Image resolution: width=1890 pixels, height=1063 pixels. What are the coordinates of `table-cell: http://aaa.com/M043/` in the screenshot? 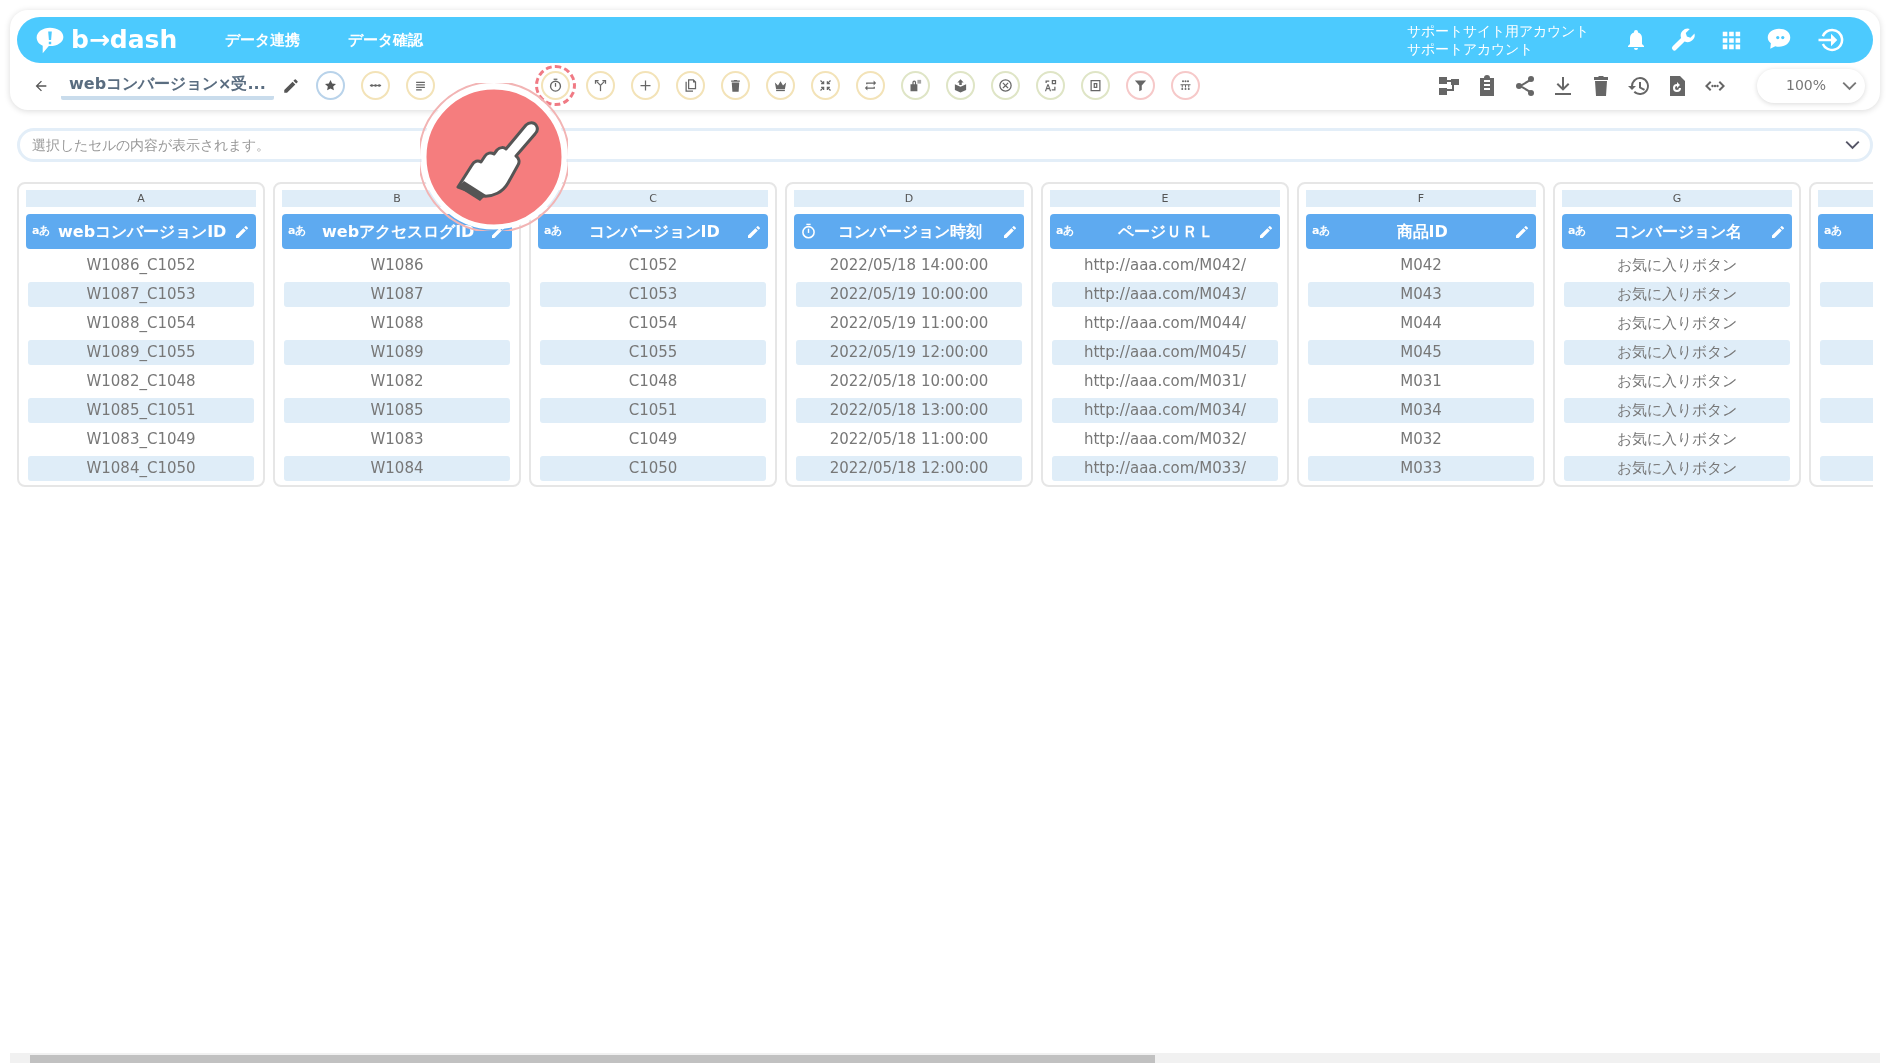 It's located at (1165, 294).